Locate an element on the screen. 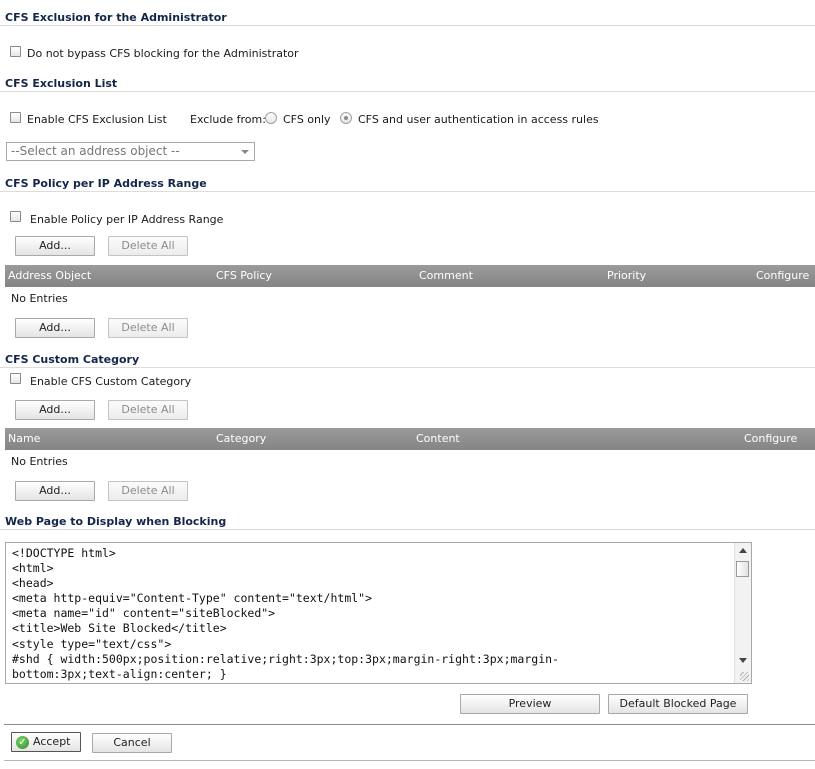  cfs-only-label: CFS only is located at coordinates (307, 119).